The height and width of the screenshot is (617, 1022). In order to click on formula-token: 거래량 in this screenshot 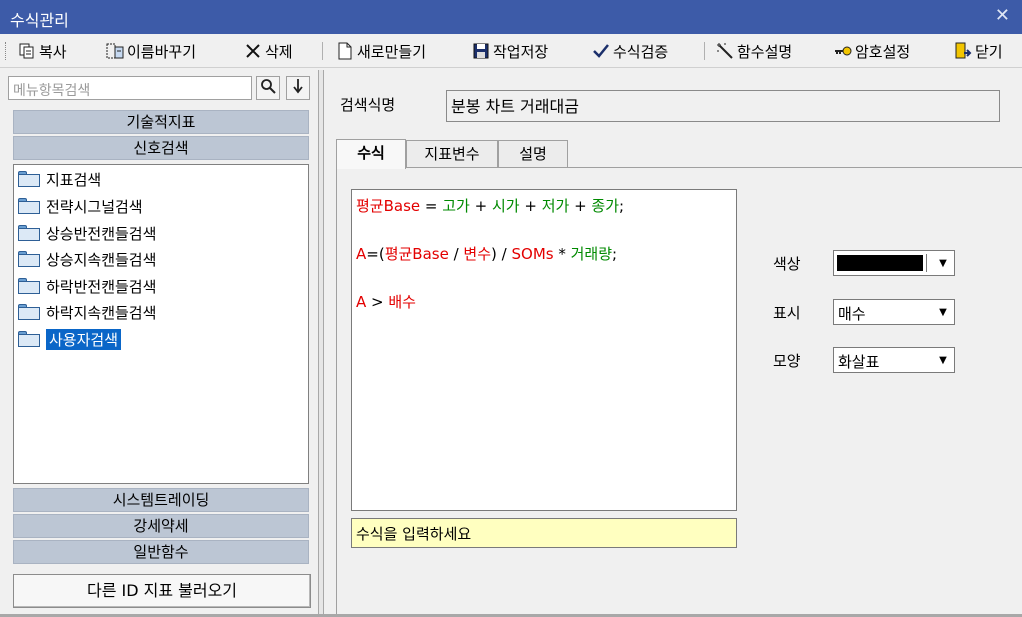, I will do `click(591, 254)`.